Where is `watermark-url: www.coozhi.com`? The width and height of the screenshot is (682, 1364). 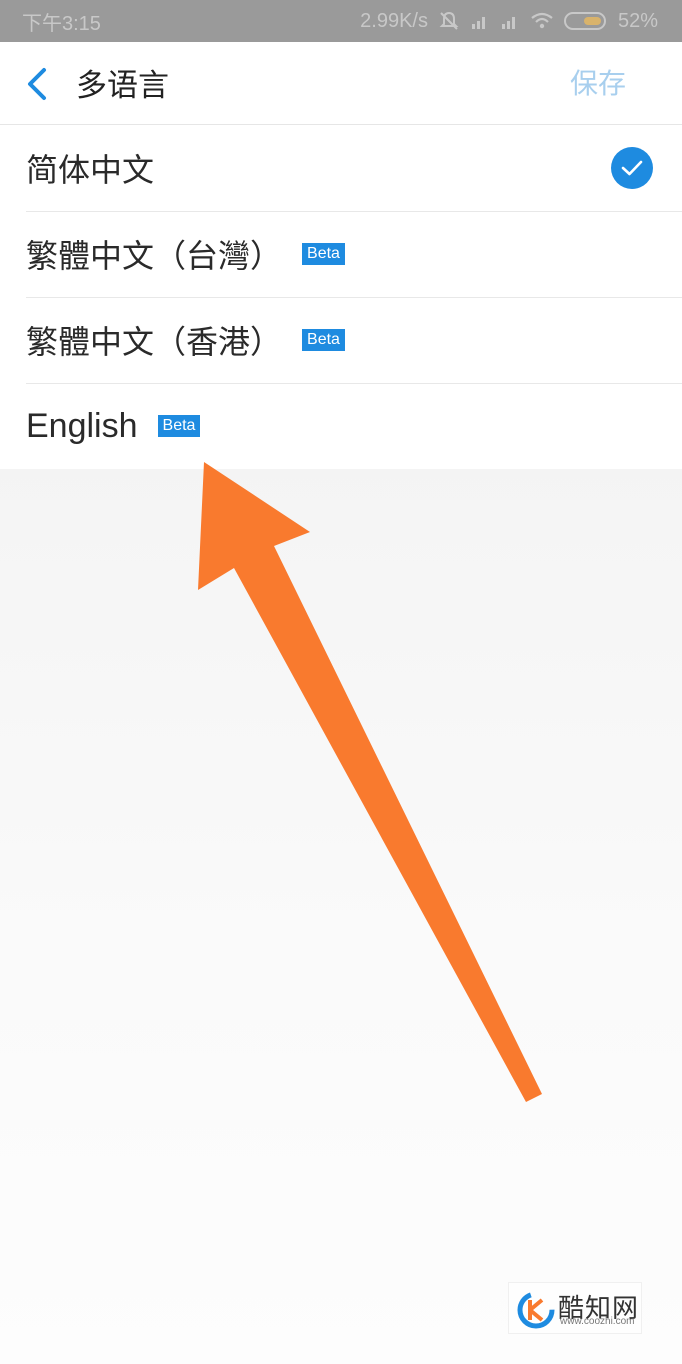
watermark-url: www.coozhi.com is located at coordinates (597, 1321).